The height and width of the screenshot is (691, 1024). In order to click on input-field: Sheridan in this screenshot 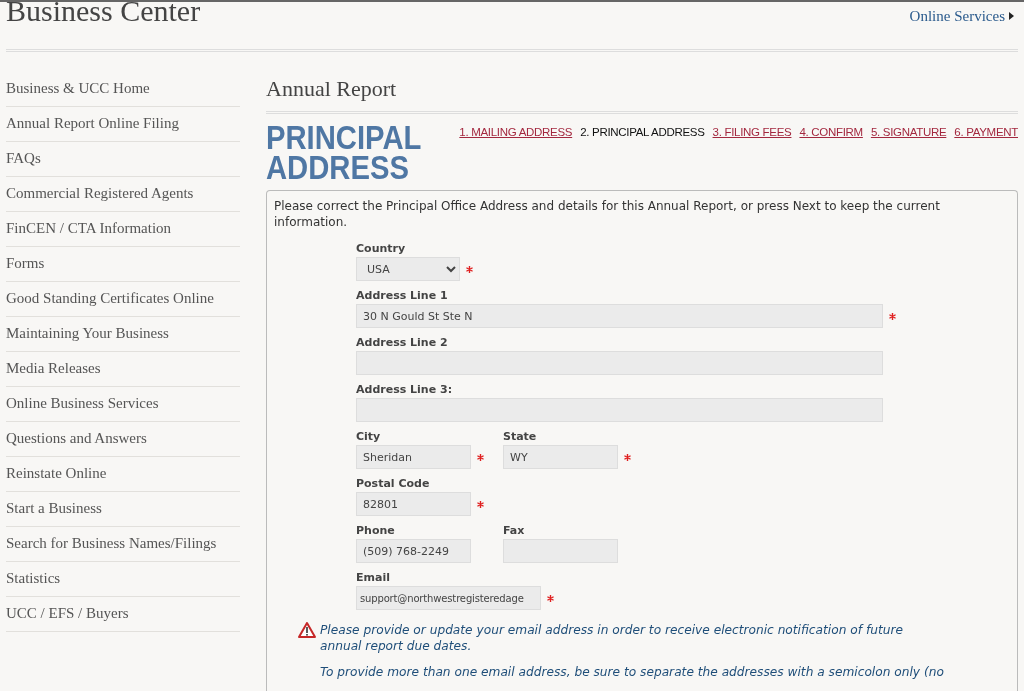, I will do `click(413, 457)`.